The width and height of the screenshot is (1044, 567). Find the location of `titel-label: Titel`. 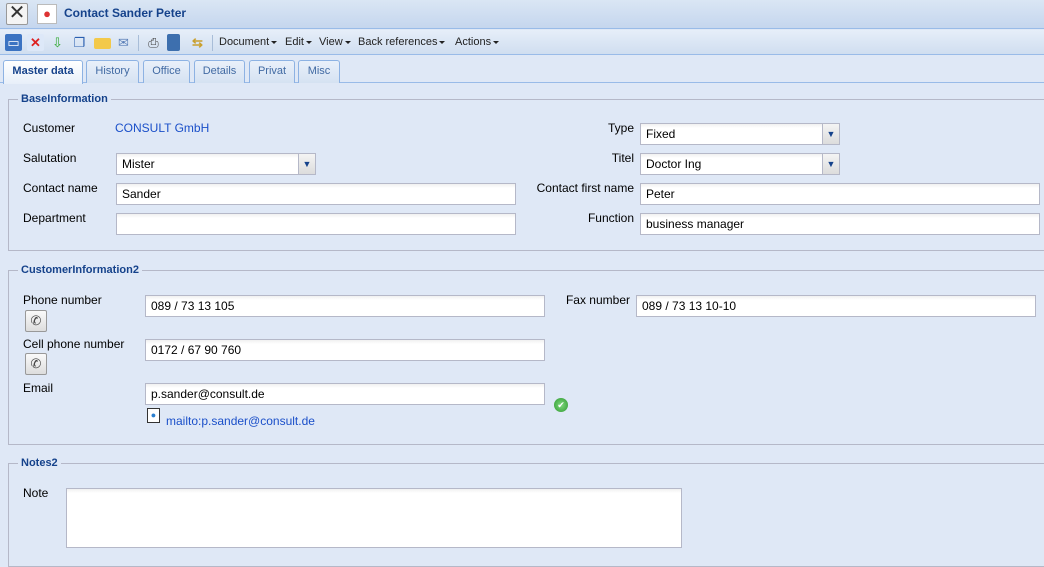

titel-label: Titel is located at coordinates (622, 158).